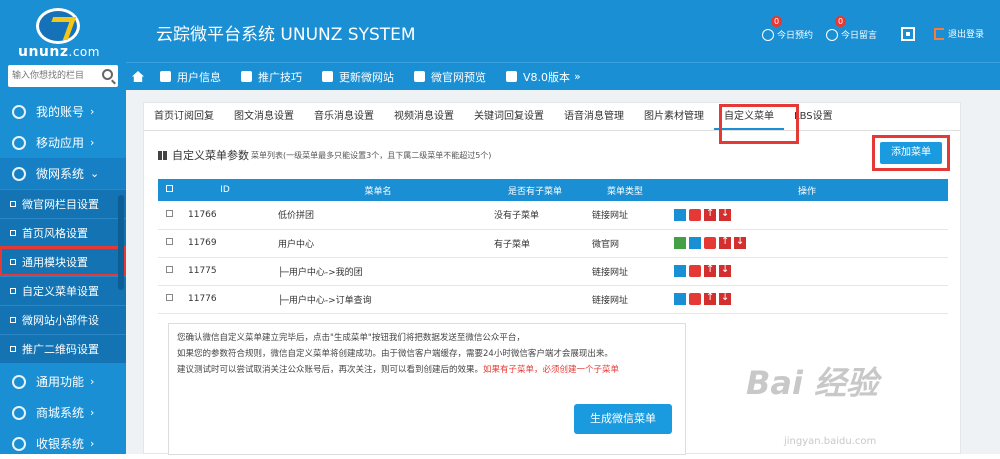 This screenshot has height=459, width=1000. What do you see at coordinates (776, 21) in the screenshot?
I see `appointments-badge: 0` at bounding box center [776, 21].